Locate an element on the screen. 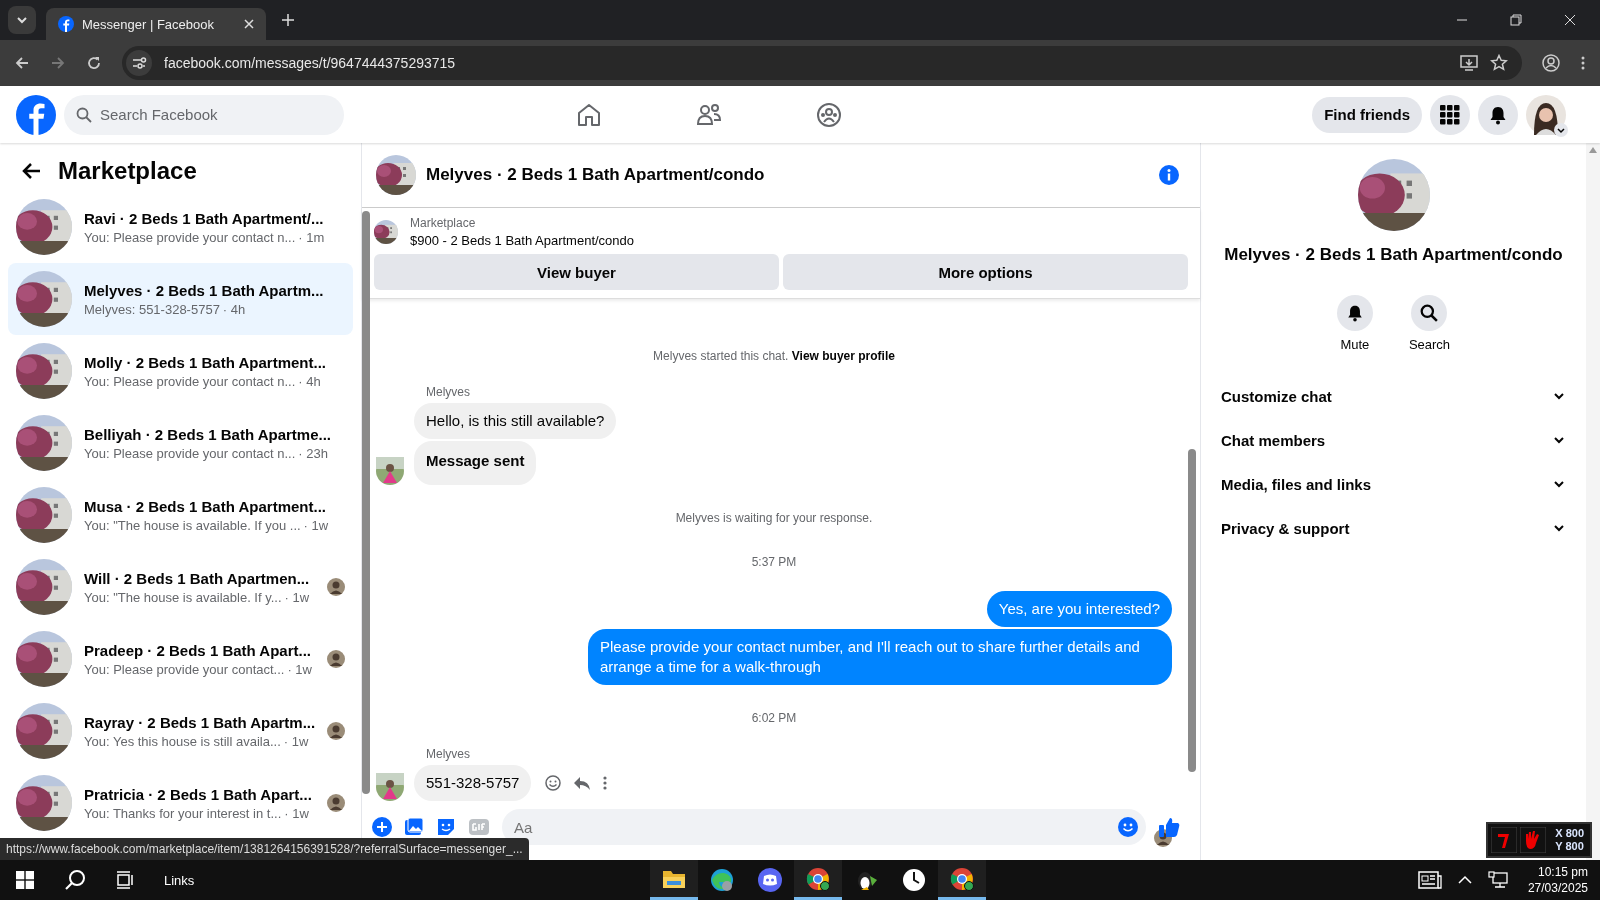 This screenshot has width=1600, height=900. groups-icon is located at coordinates (829, 114).